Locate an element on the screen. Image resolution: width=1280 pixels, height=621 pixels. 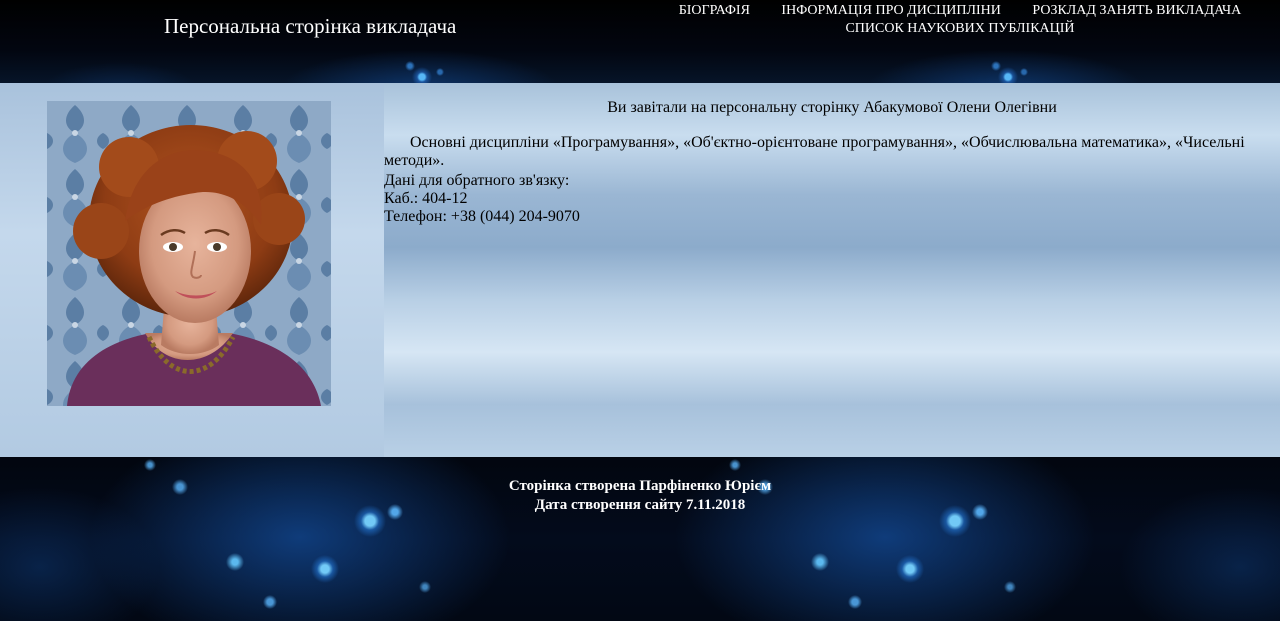
nav-link-schedule: РОЗКЛАД ЗАНЯТЬ ВИКЛАДАЧА is located at coordinates (1136, 10).